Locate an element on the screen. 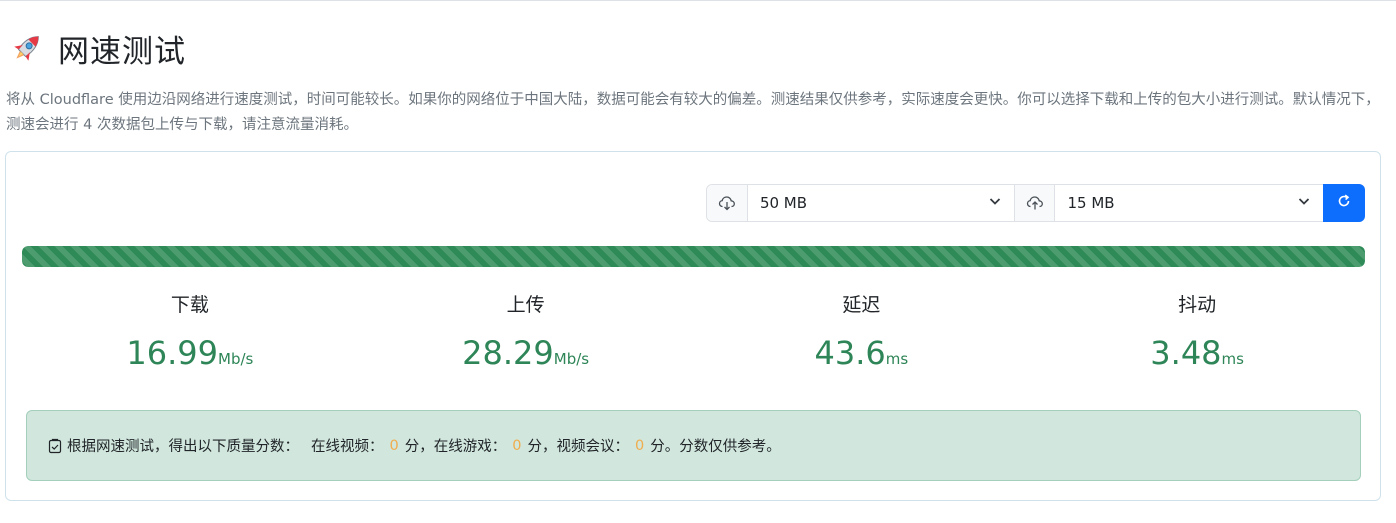 The image size is (1396, 523). refresh-button is located at coordinates (1344, 203).